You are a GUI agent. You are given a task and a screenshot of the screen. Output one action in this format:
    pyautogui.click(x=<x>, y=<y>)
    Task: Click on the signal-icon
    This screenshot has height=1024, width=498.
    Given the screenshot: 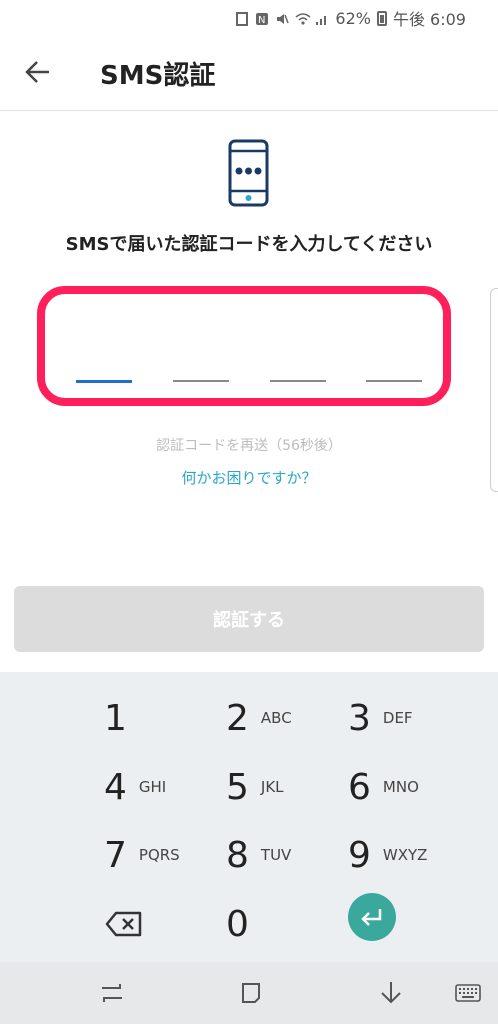 What is the action you would take?
    pyautogui.click(x=322, y=18)
    